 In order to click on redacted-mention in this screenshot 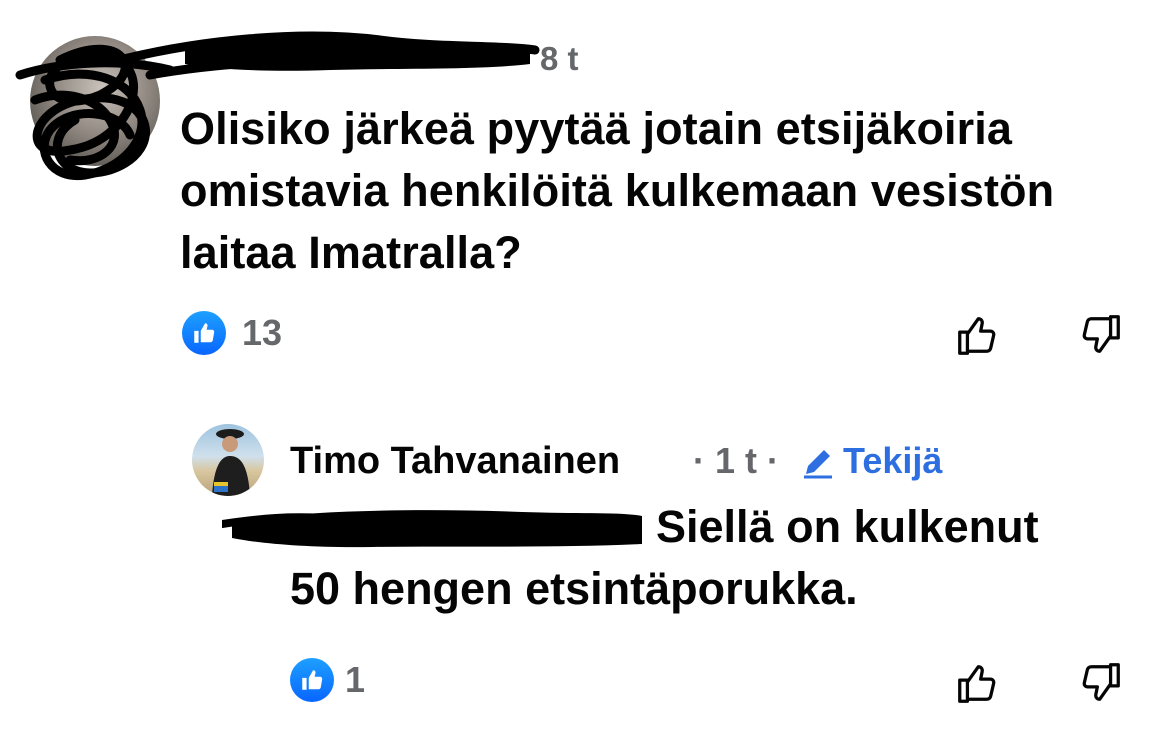, I will do `click(432, 529)`.